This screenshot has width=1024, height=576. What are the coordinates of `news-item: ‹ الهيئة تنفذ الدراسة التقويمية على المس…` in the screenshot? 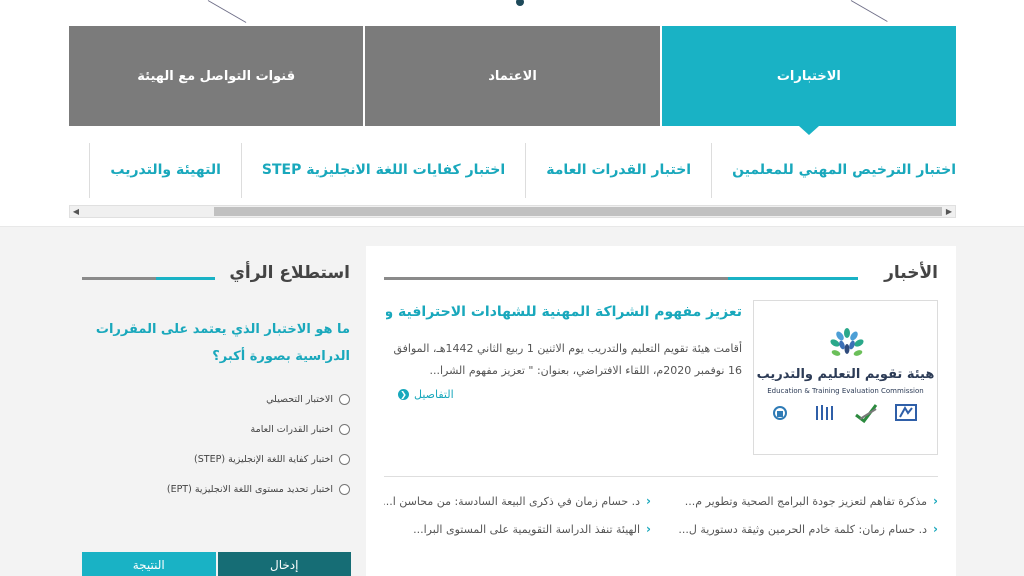 It's located at (517, 529).